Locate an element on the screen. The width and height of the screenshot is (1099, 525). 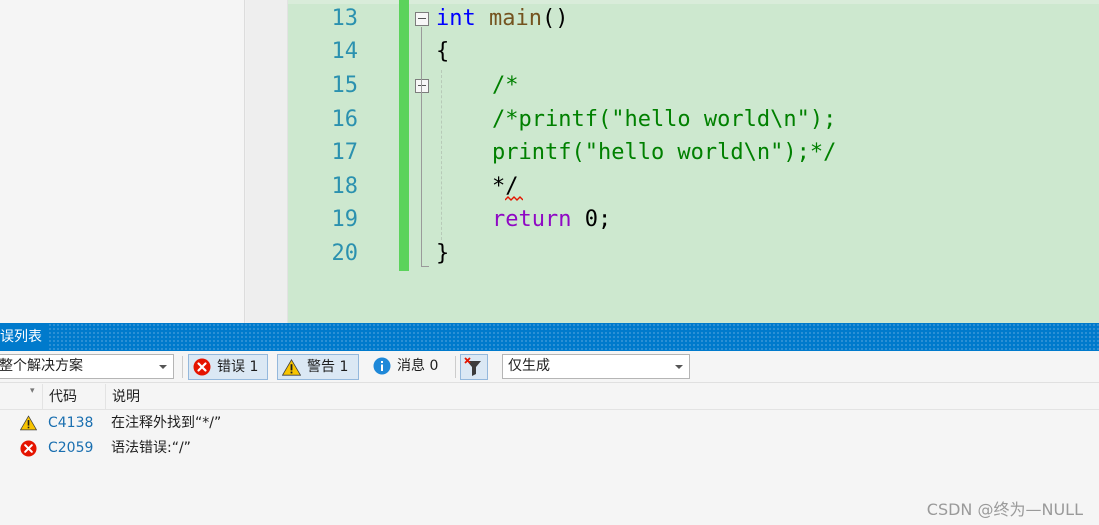
collapse-main-toggle is located at coordinates (422, 19).